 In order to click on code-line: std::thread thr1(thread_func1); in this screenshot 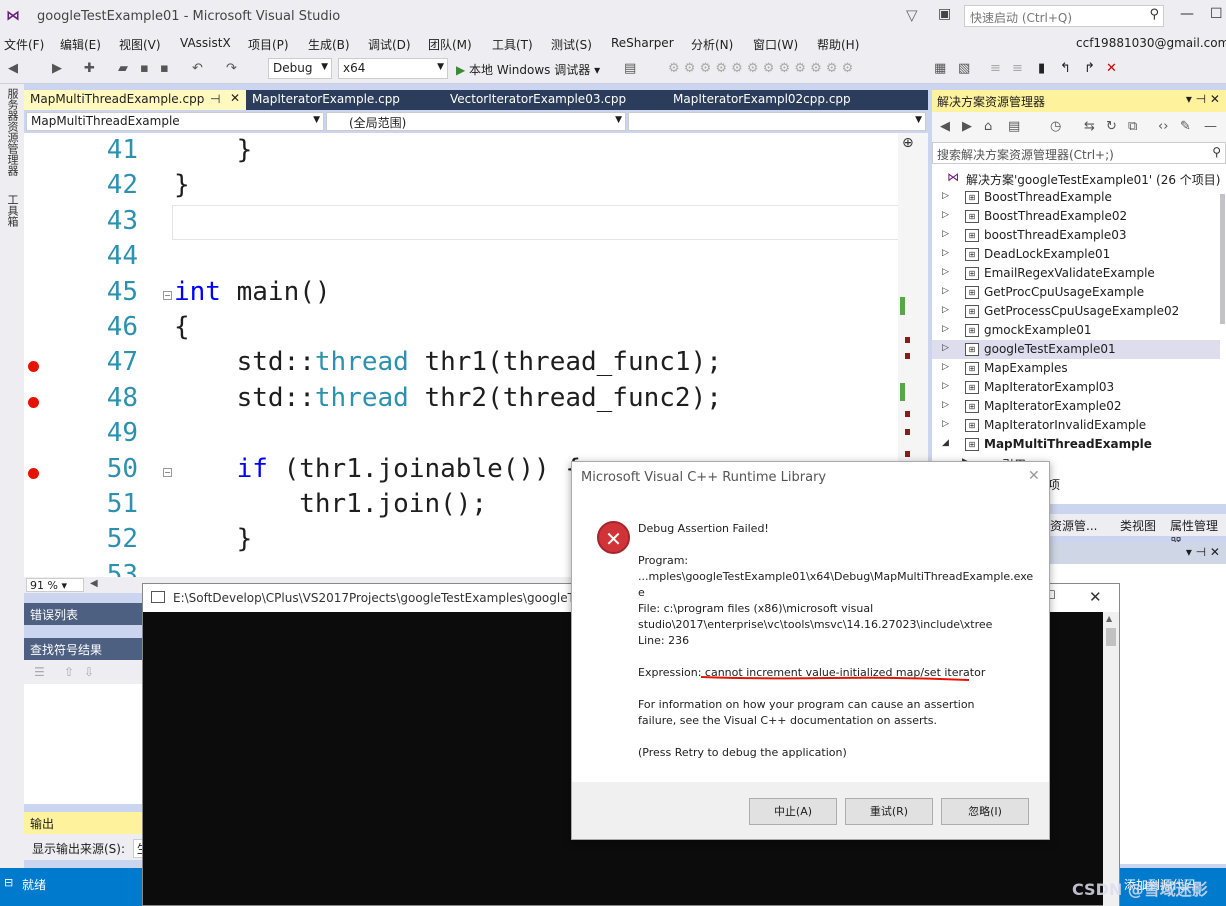, I will do `click(448, 362)`.